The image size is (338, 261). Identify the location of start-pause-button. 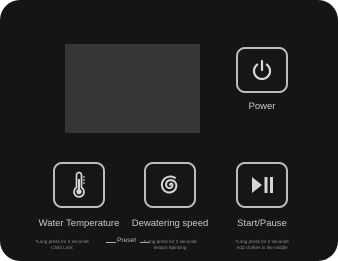
(262, 185).